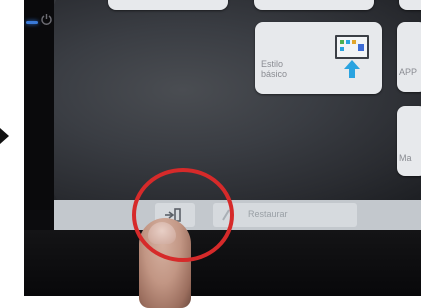  Describe the element at coordinates (405, 158) in the screenshot. I see `tile-manual-label: Ma` at that location.